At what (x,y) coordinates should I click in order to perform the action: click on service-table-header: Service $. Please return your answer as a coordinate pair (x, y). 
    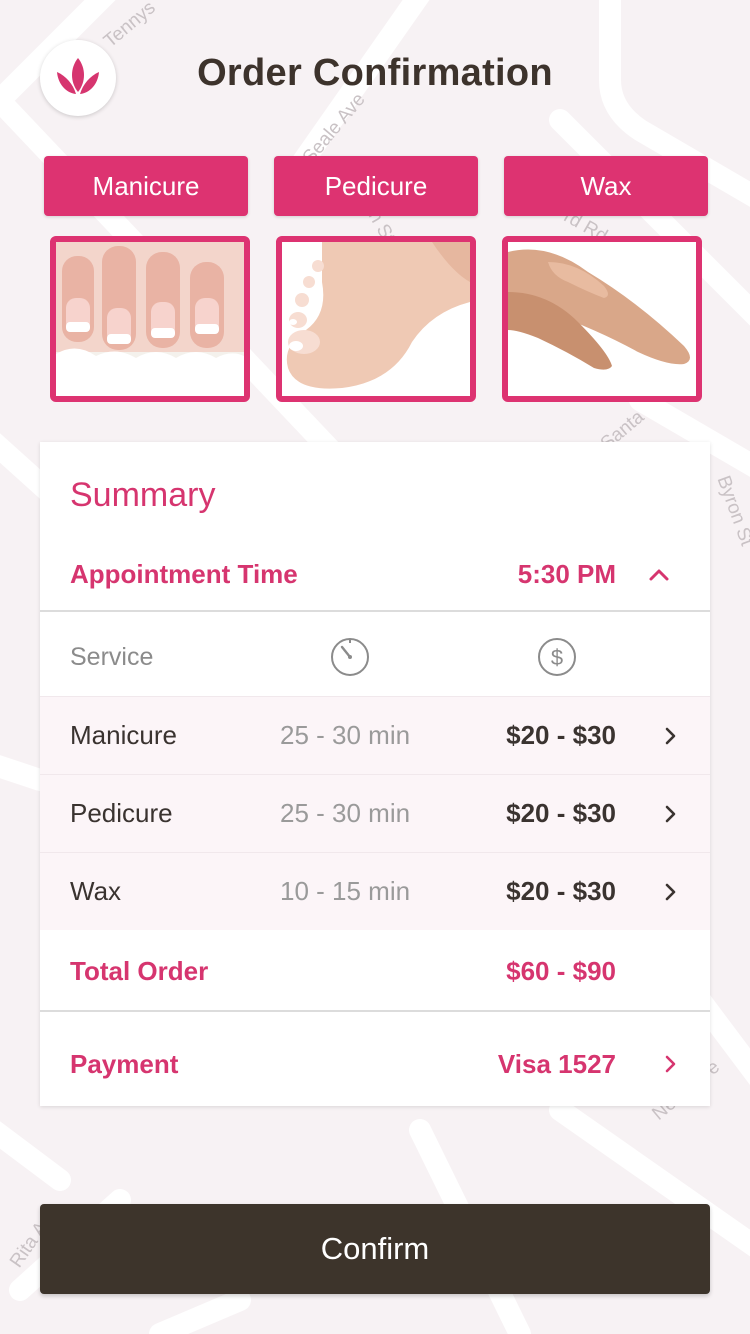
    Looking at the image, I should click on (375, 657).